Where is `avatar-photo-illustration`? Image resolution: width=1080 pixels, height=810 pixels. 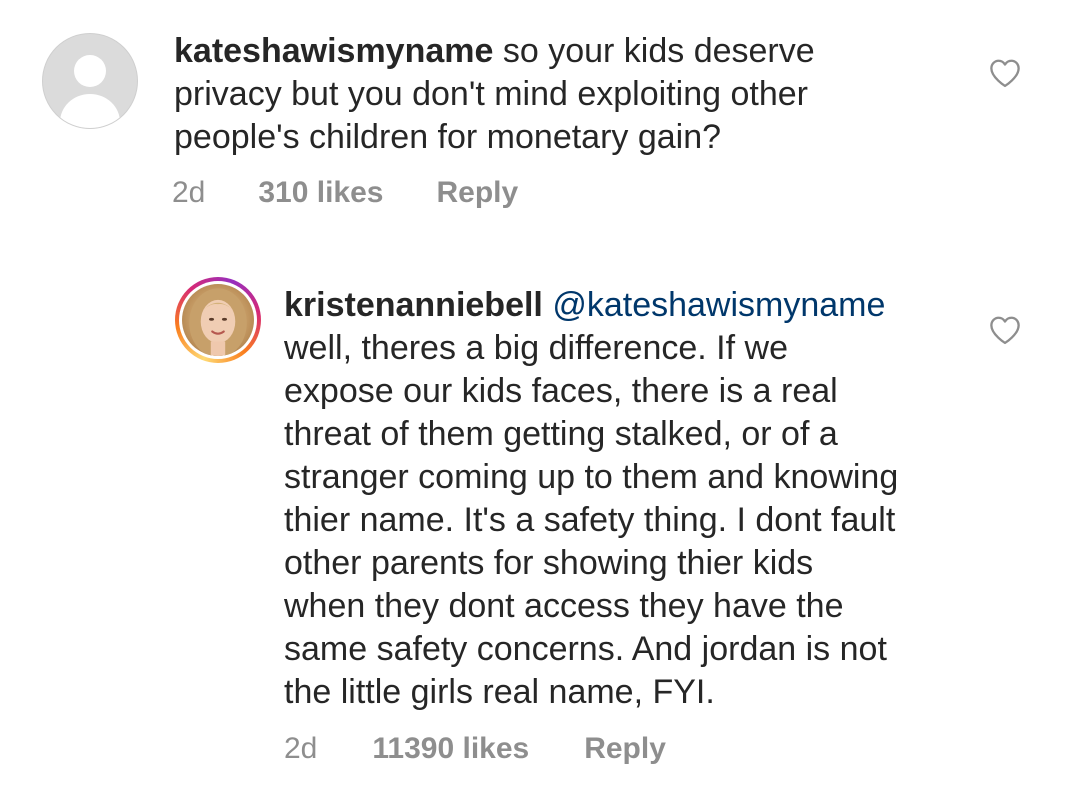
avatar-photo-illustration is located at coordinates (218, 322).